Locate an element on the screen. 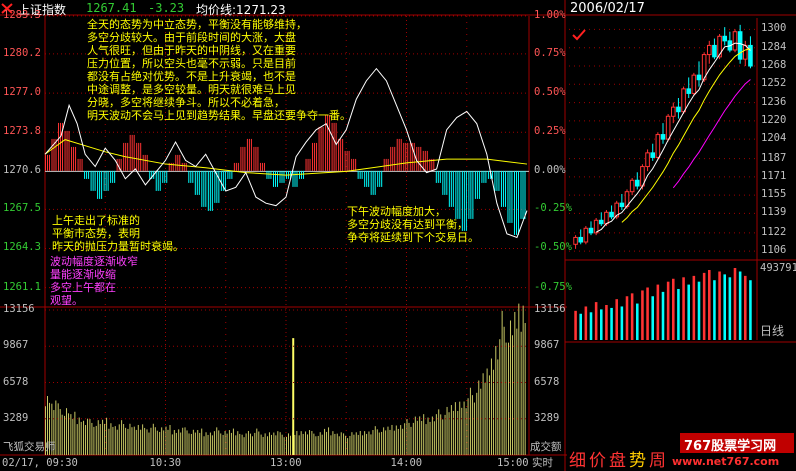  brand-banner: 767股票学习网 is located at coordinates (737, 443).